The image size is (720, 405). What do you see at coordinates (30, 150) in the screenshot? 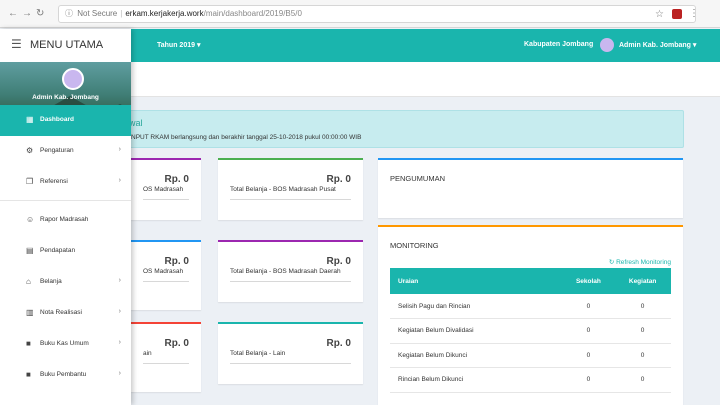
I see `gear-icon: ⚙` at bounding box center [30, 150].